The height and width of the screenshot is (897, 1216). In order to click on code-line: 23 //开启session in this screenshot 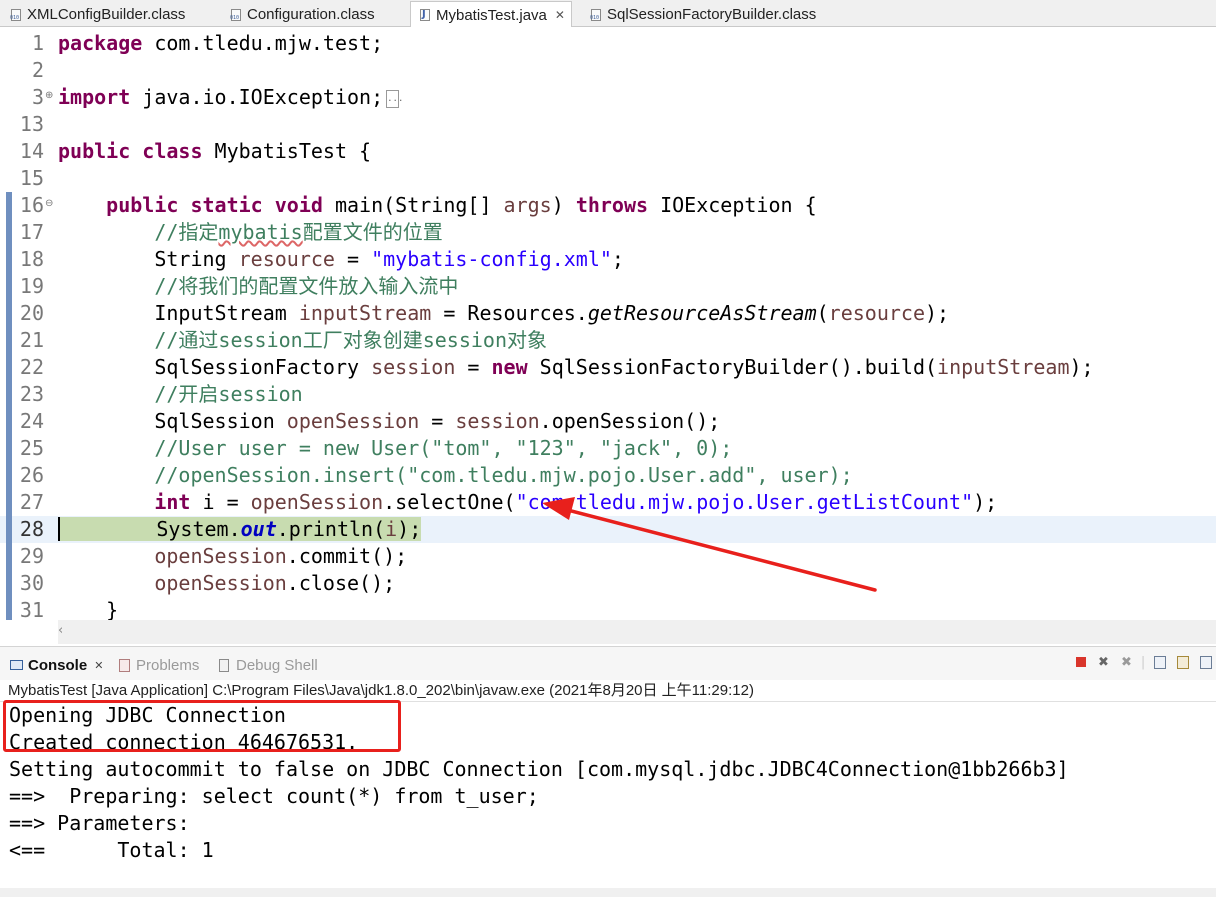, I will do `click(608, 394)`.